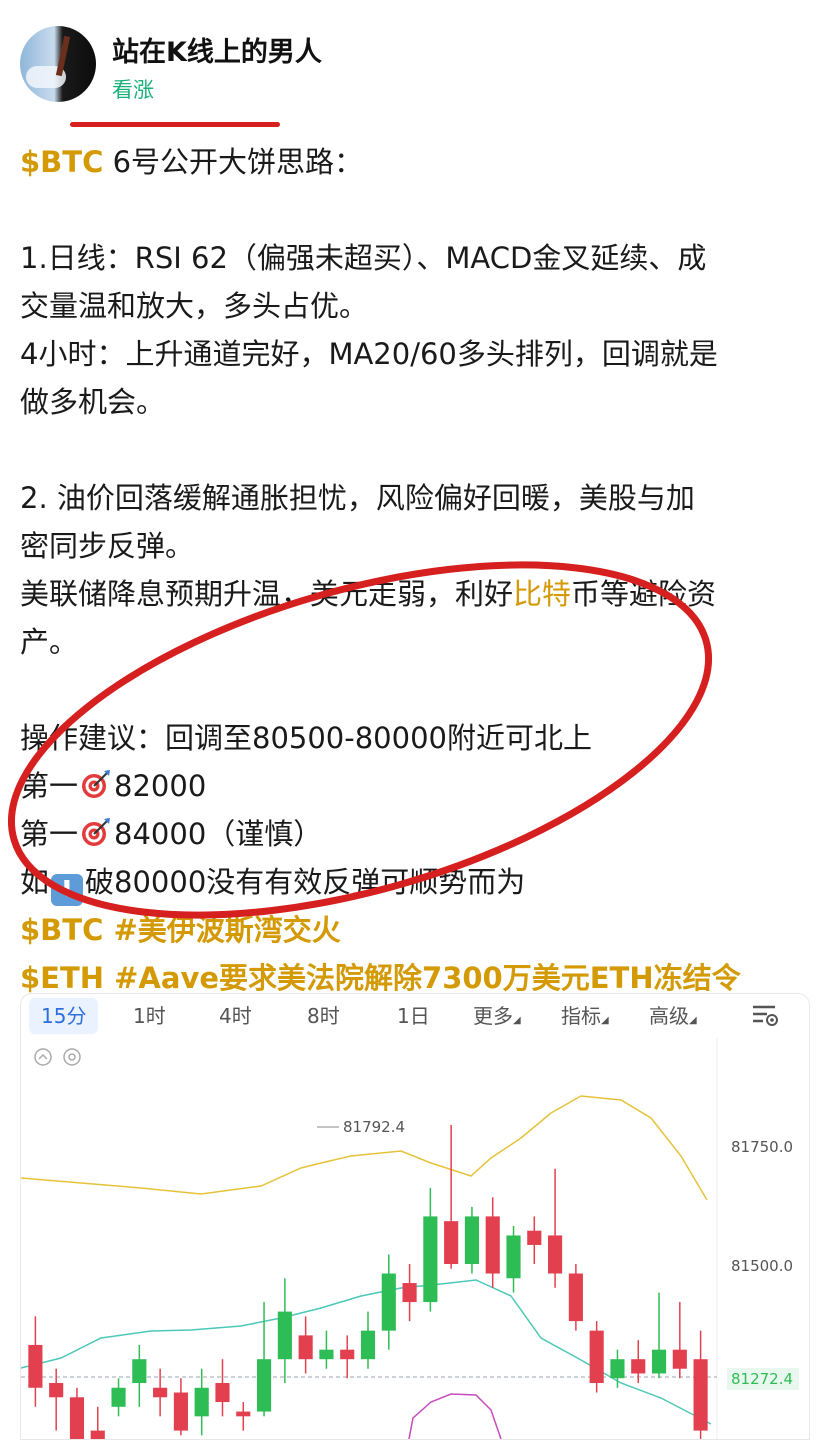 This screenshot has height=1440, width=828. Describe the element at coordinates (175, 124) in the screenshot. I see `red-underline-annotation` at that location.